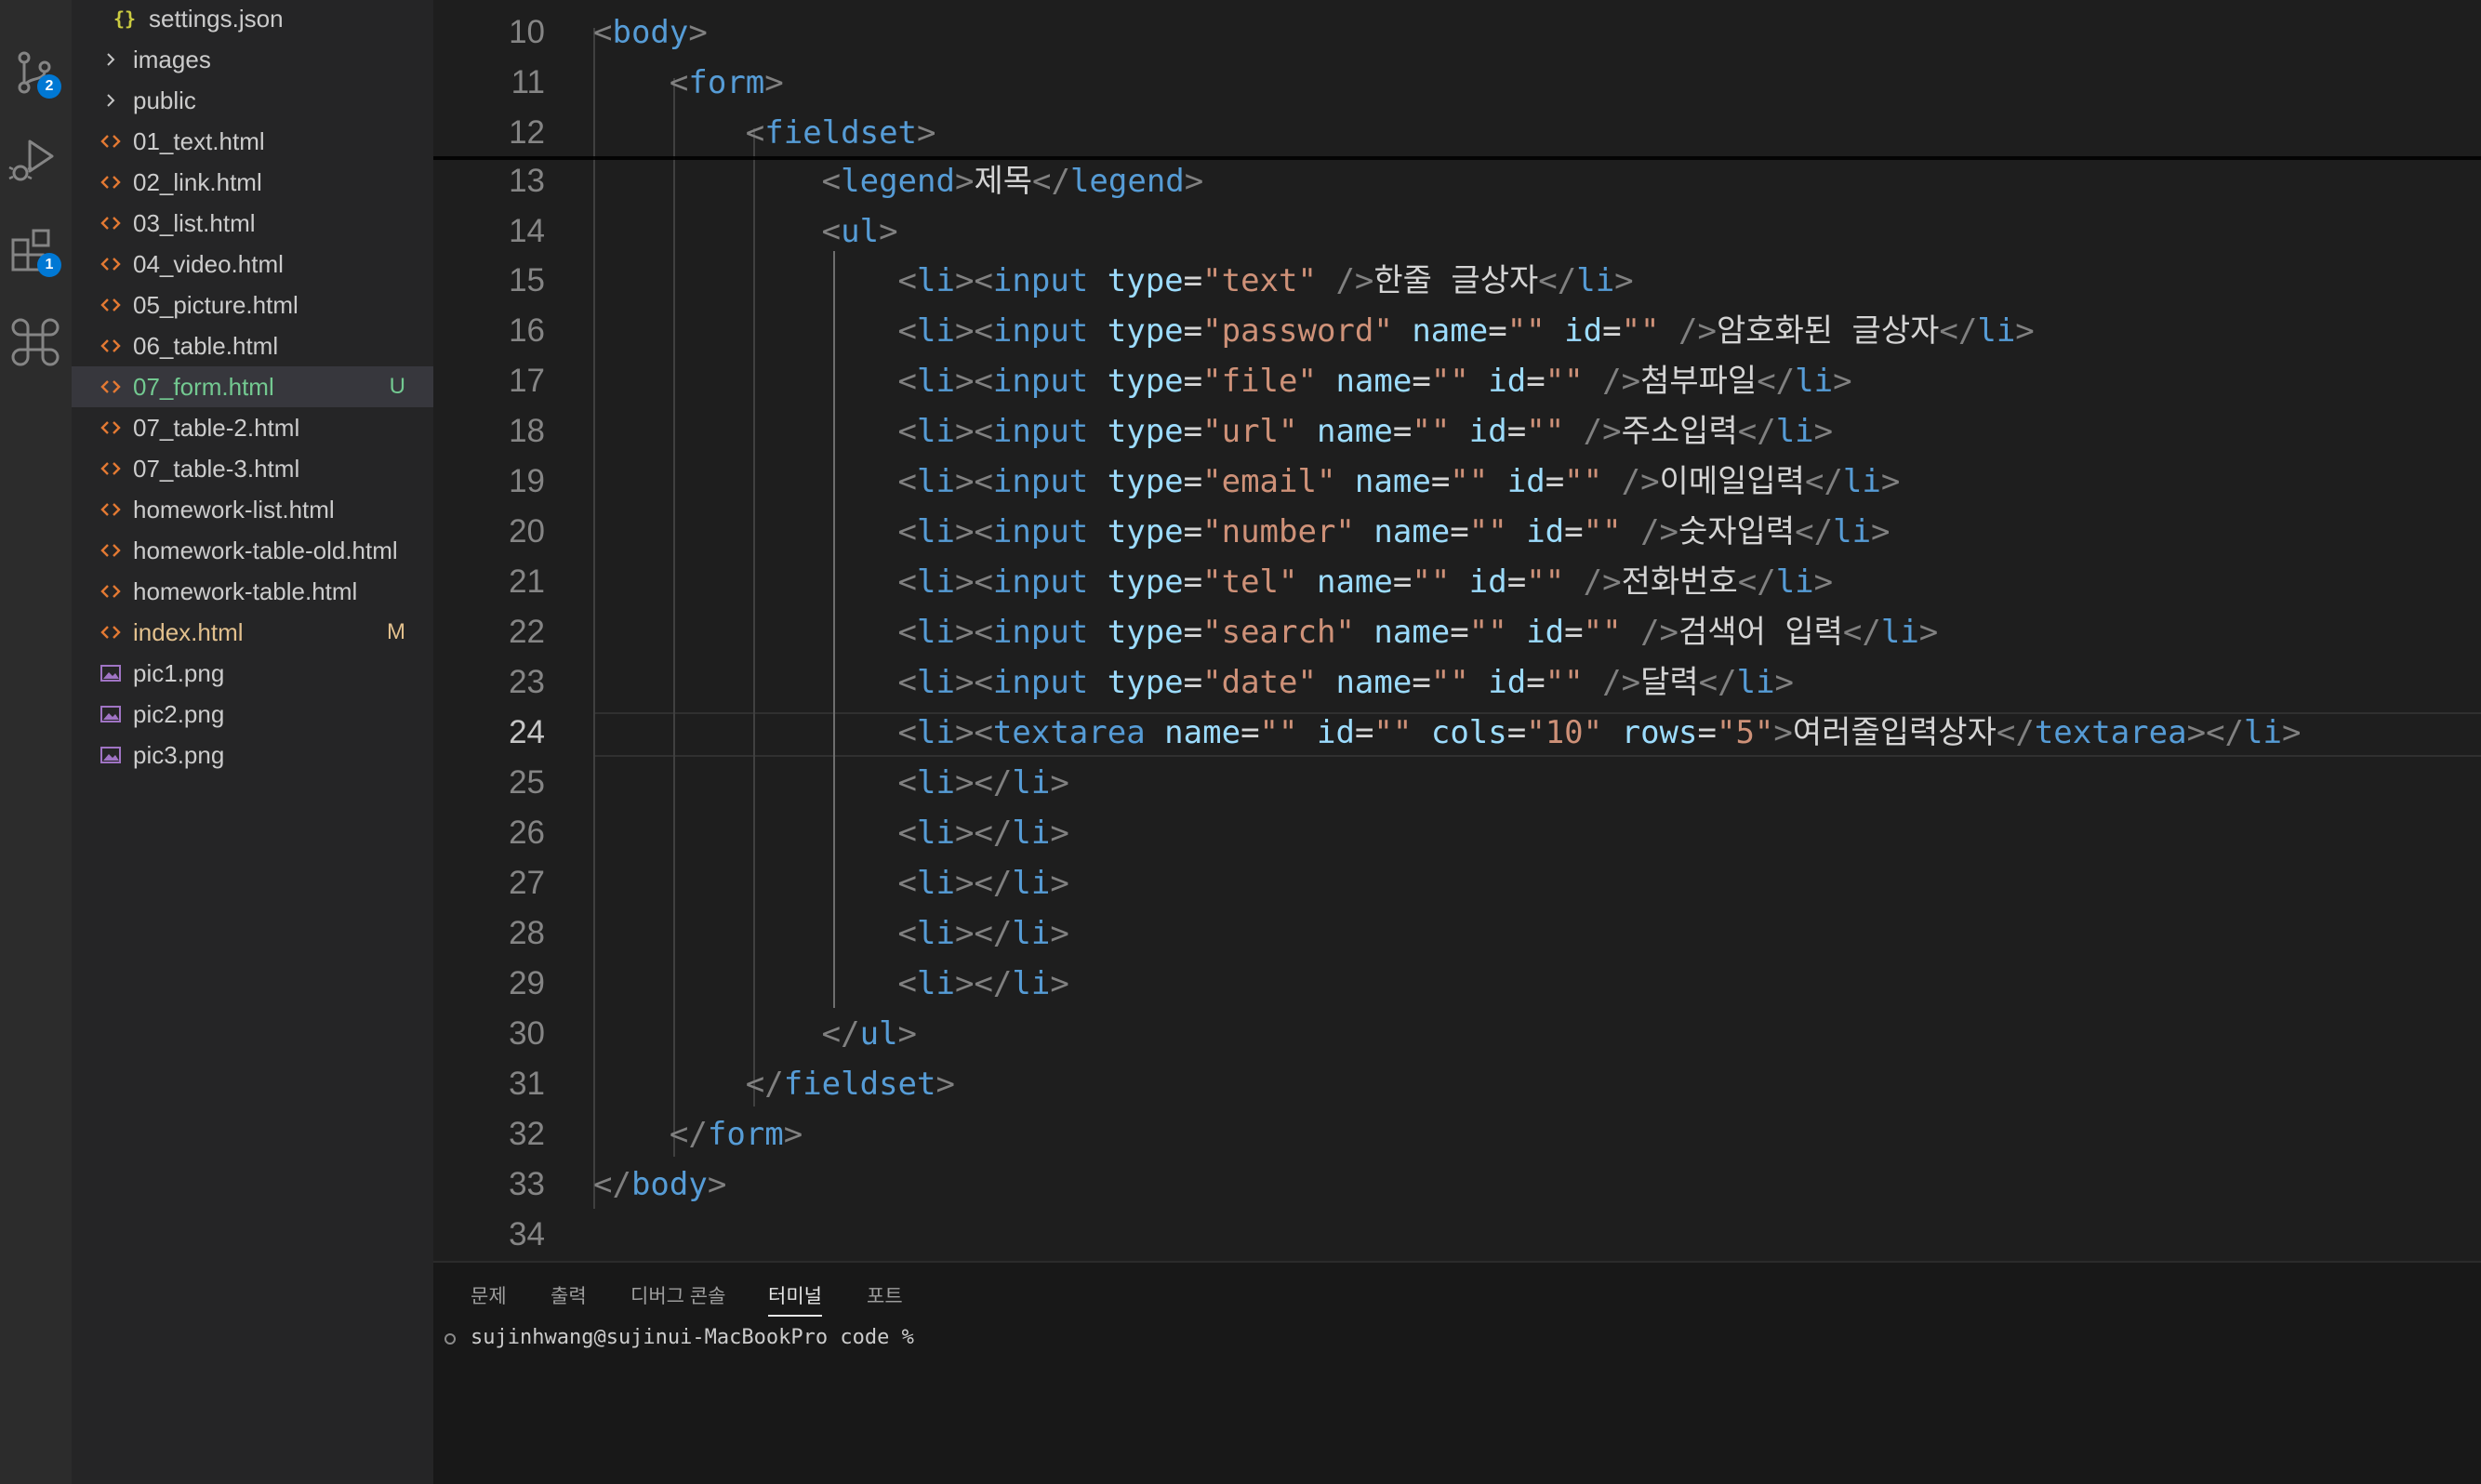  I want to click on line-number: 22, so click(527, 632).